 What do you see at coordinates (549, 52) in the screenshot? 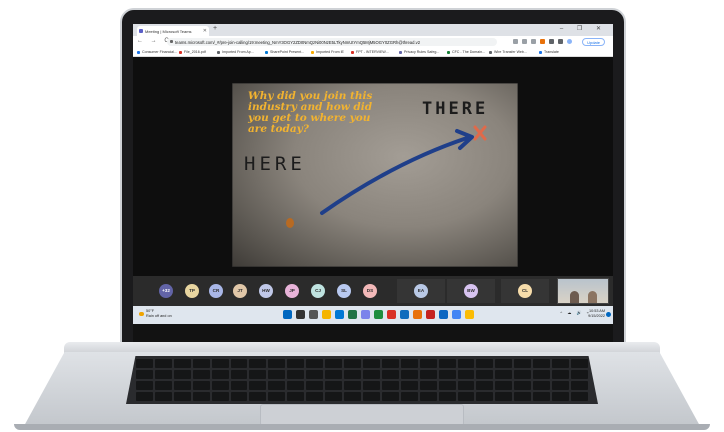
I see `bookmark-item: Translate` at bounding box center [549, 52].